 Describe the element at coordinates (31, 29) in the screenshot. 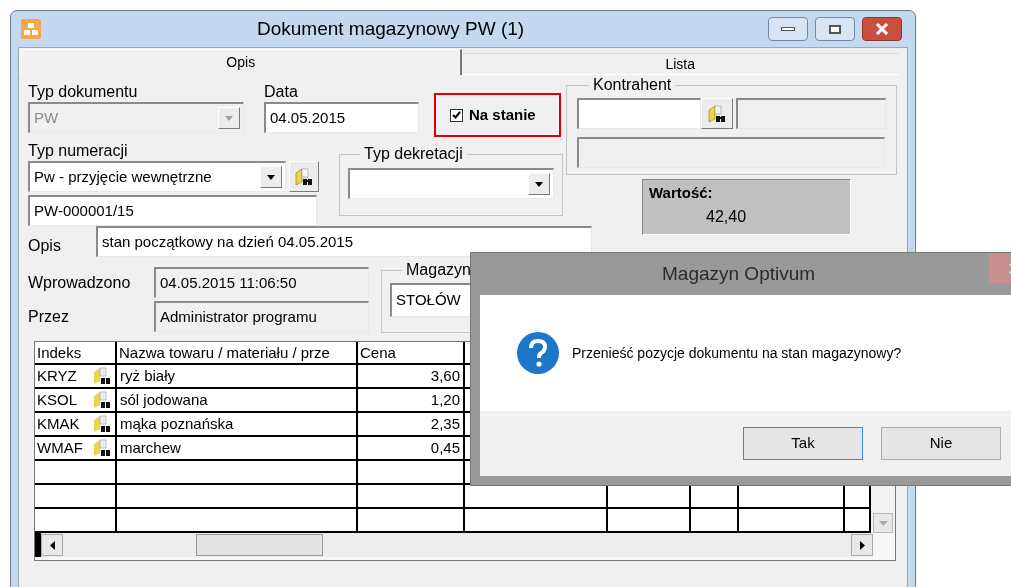

I see `app-icon` at that location.